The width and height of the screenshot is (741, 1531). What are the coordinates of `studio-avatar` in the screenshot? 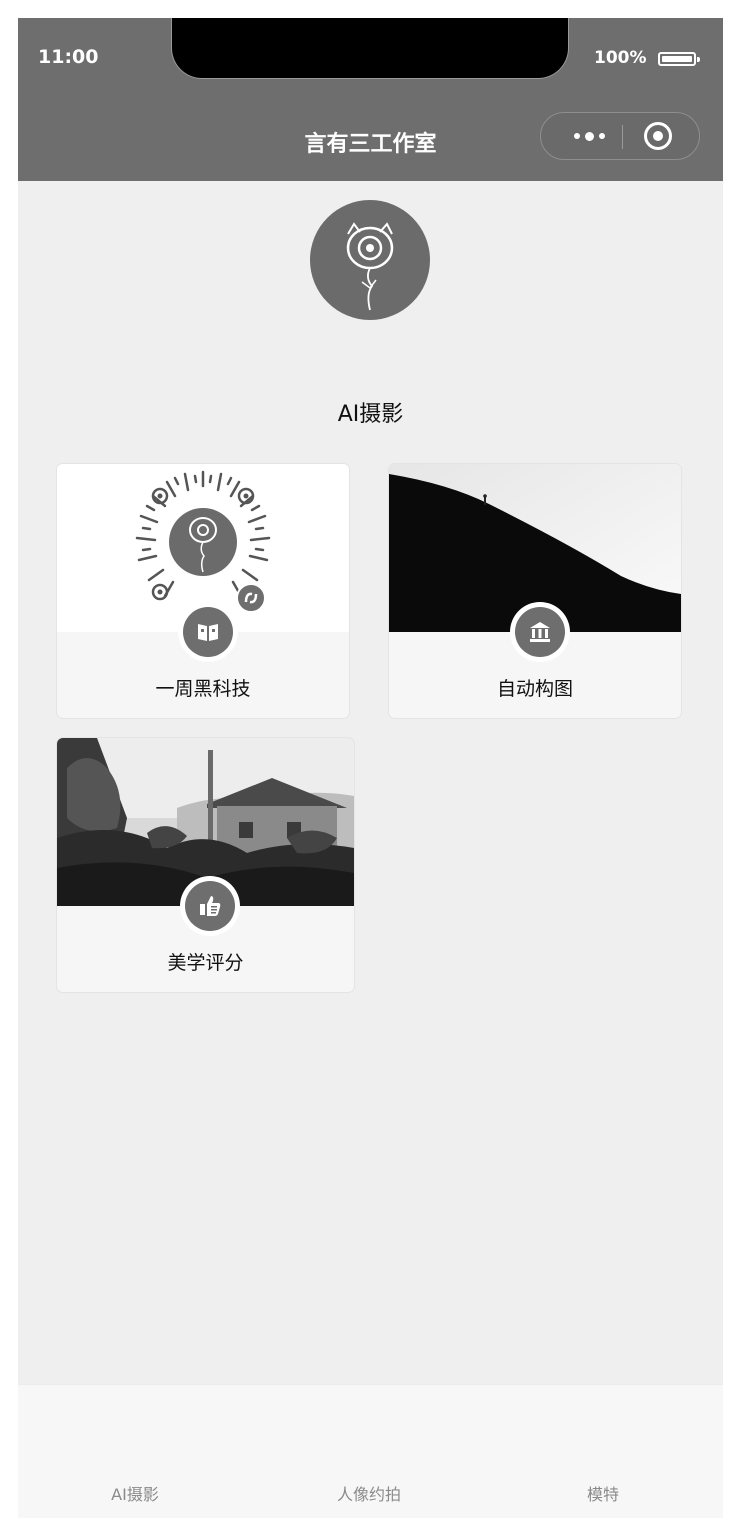 It's located at (370, 260).